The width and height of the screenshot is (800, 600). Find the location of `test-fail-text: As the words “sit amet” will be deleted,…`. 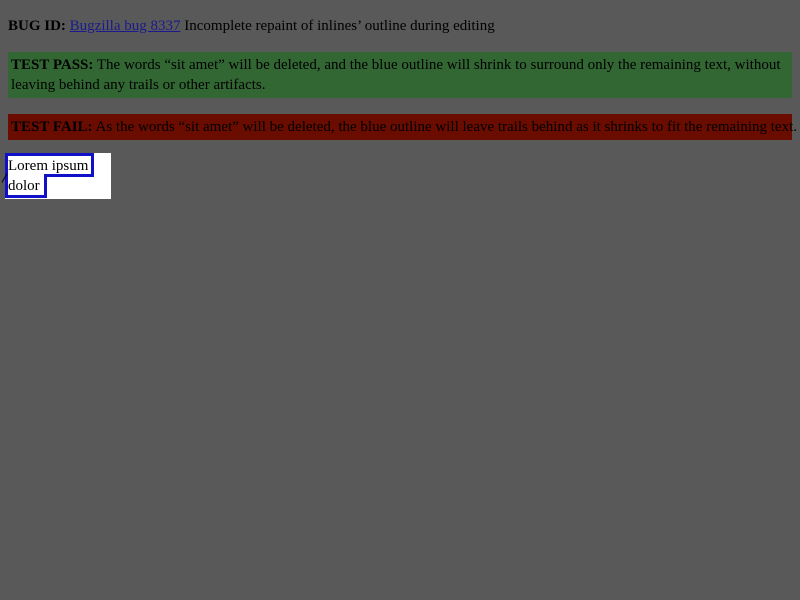

test-fail-text: As the words “sit amet” will be deleted,… is located at coordinates (446, 127).